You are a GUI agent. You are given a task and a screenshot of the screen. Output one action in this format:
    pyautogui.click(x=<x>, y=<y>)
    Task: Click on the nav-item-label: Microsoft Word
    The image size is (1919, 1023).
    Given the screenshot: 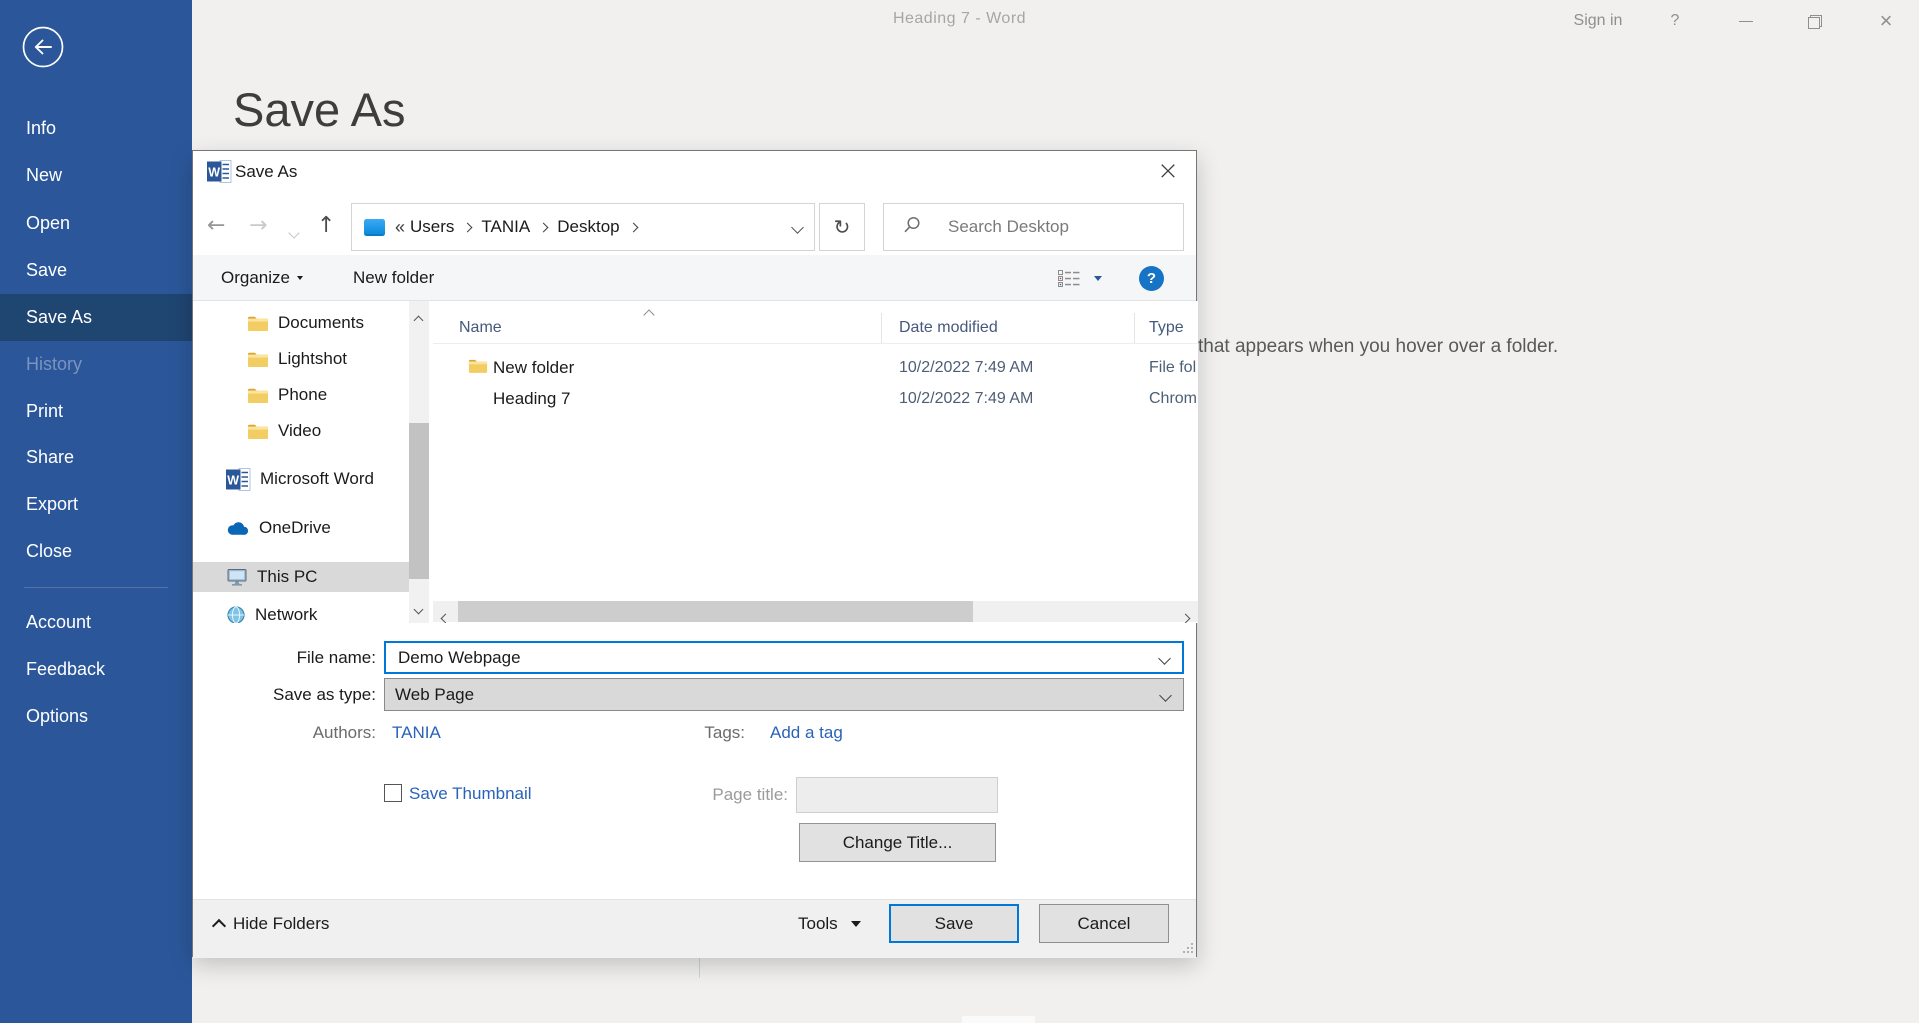 What is the action you would take?
    pyautogui.click(x=317, y=478)
    